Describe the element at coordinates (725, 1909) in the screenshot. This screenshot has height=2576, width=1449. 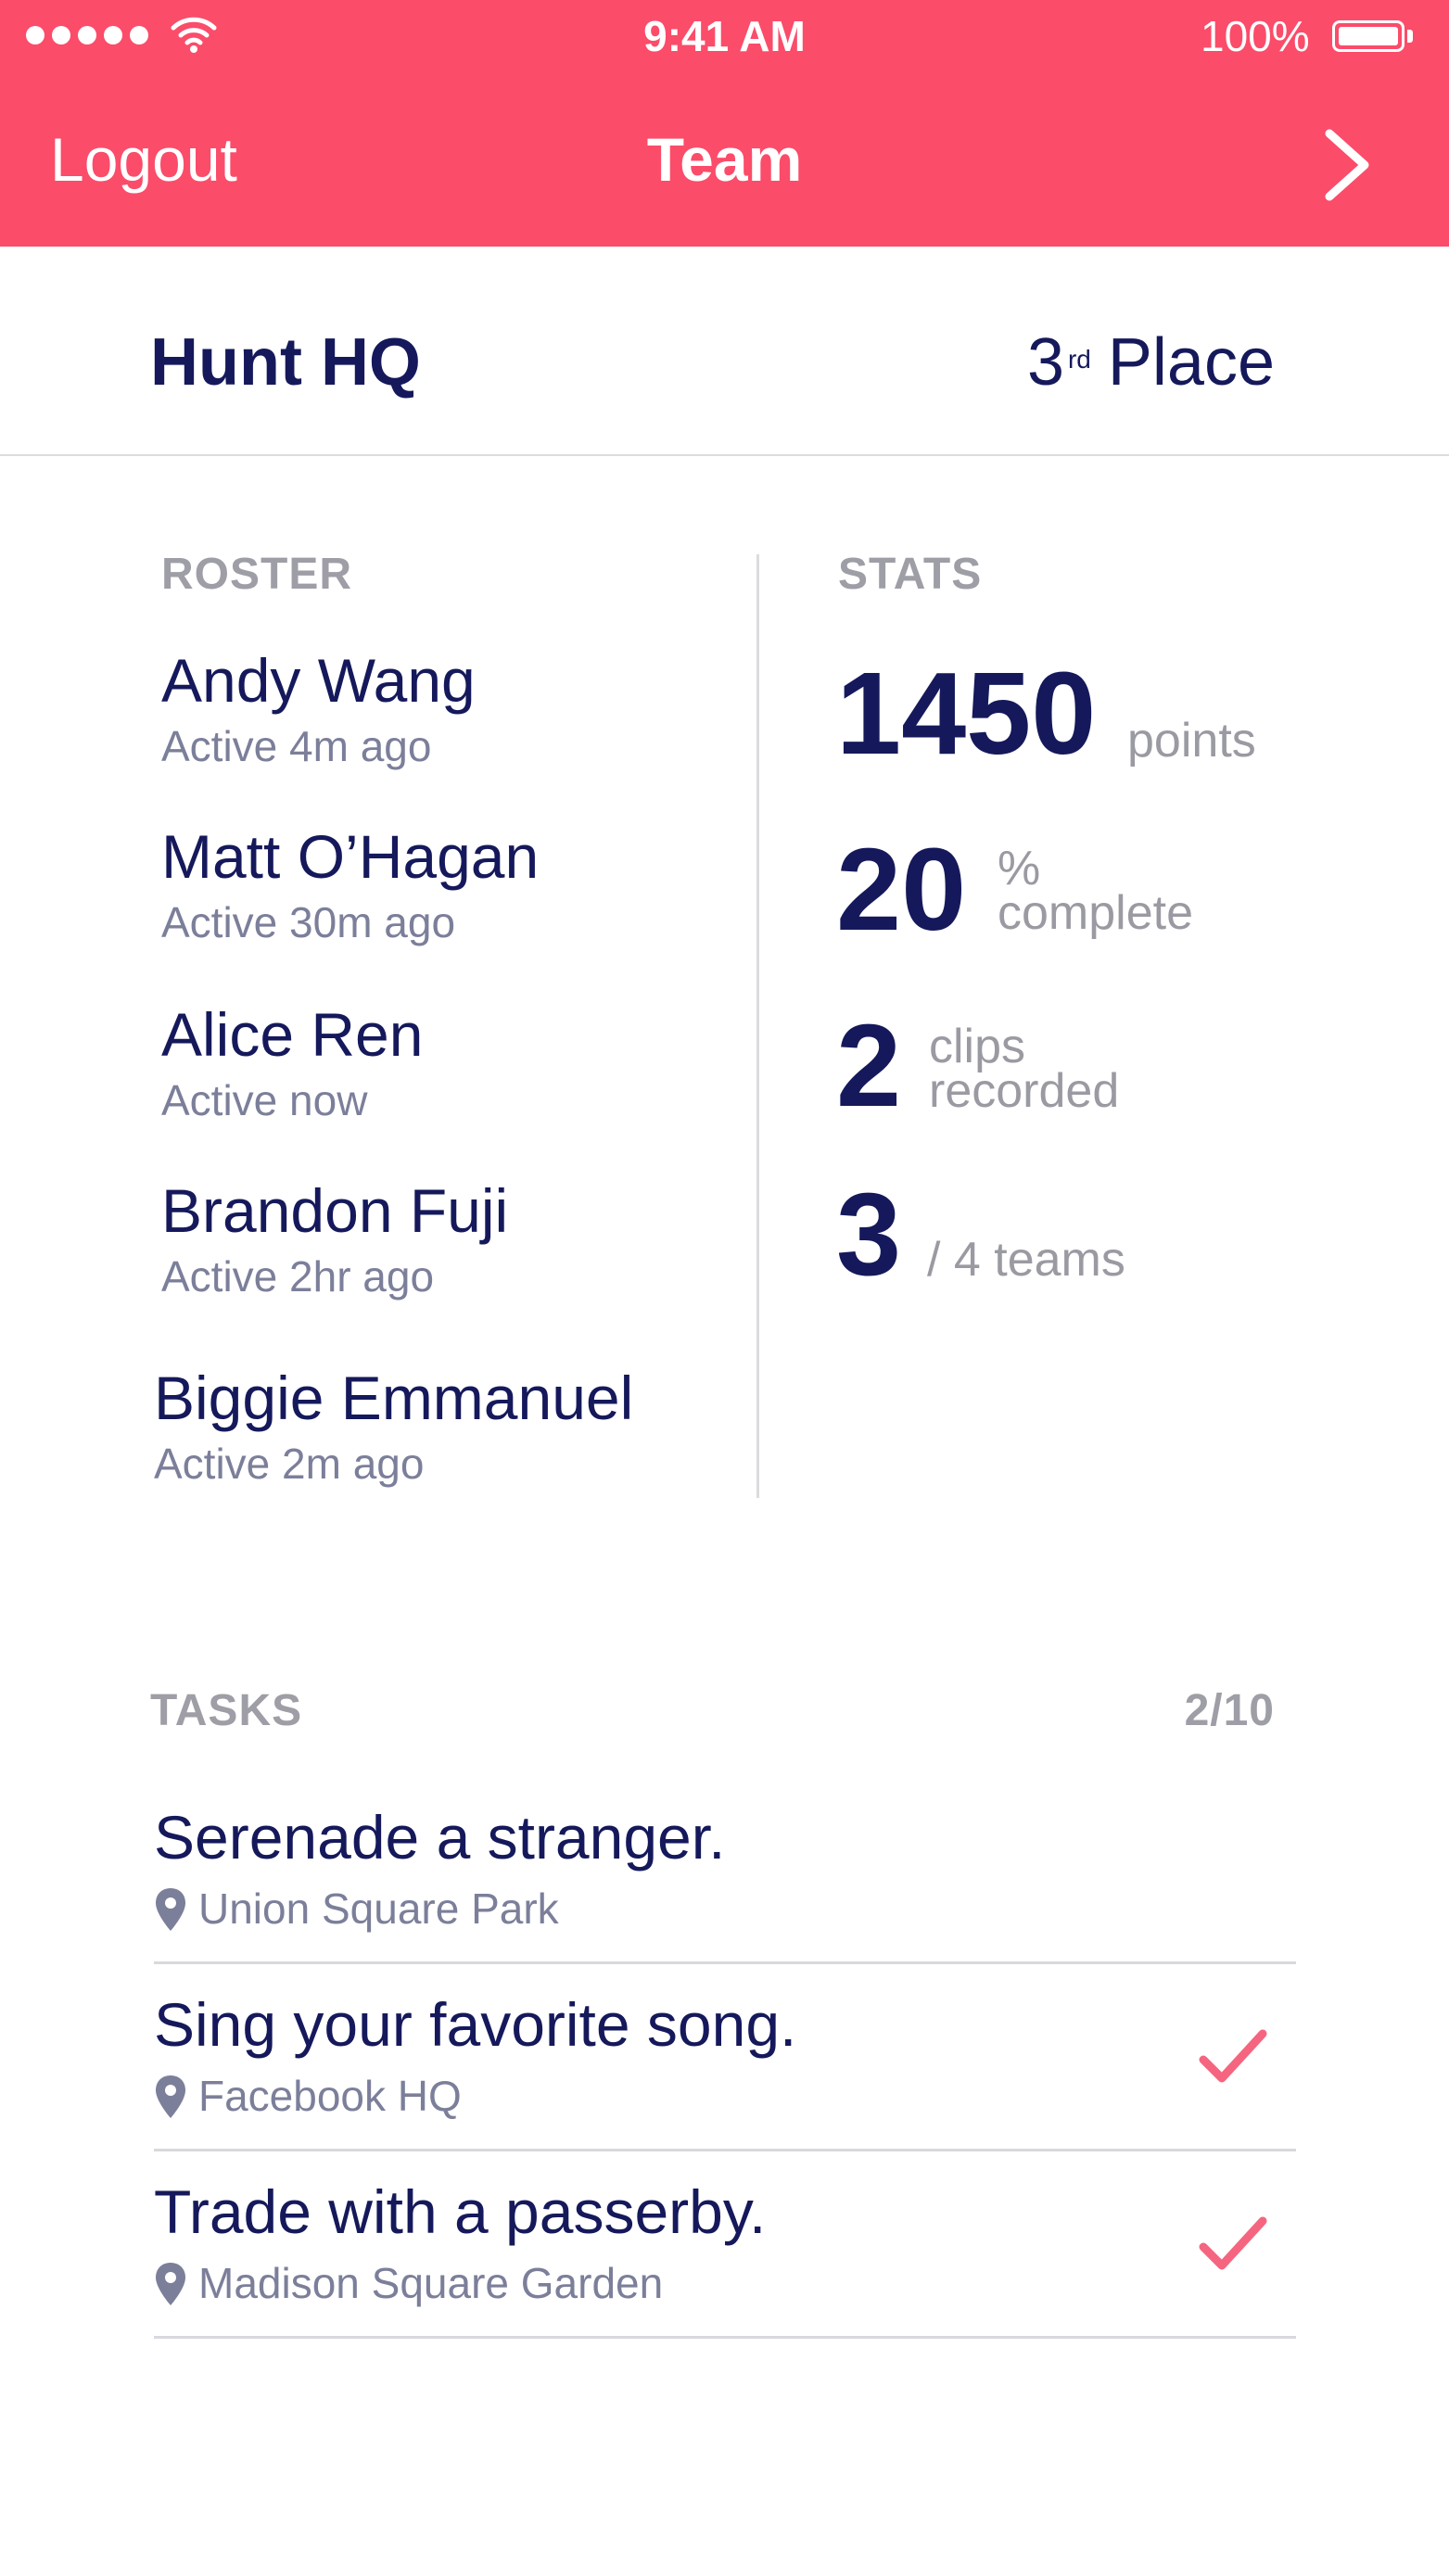
I see `task-location: Union Square Park` at that location.